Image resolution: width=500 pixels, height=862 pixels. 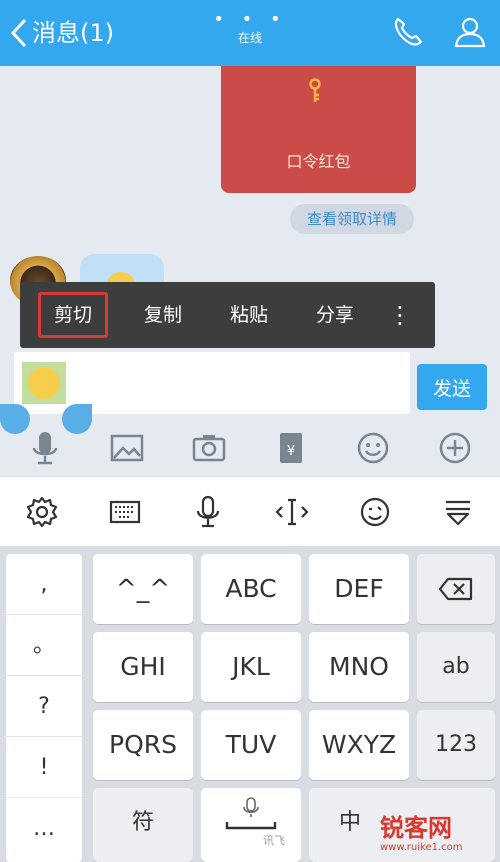 I want to click on more-vertical-icon: ⋮, so click(x=400, y=315).